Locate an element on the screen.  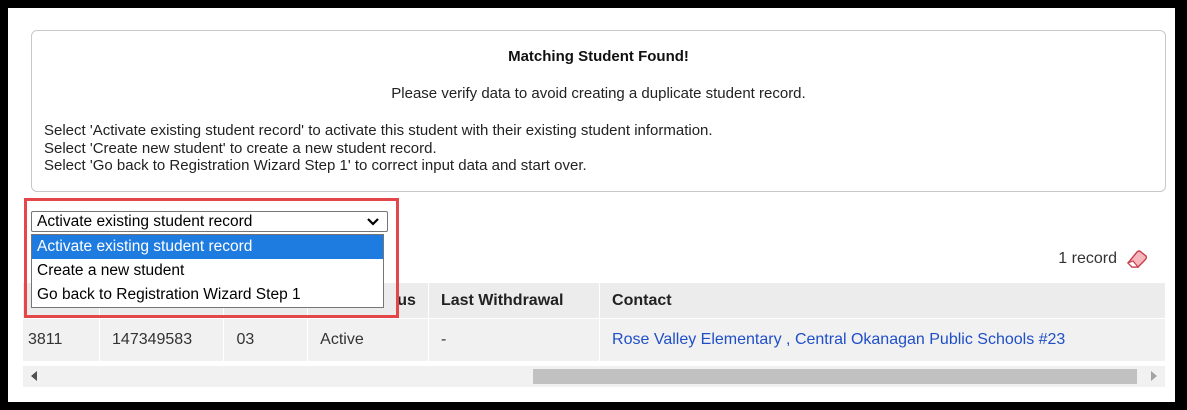
chevron-down-icon is located at coordinates (373, 222).